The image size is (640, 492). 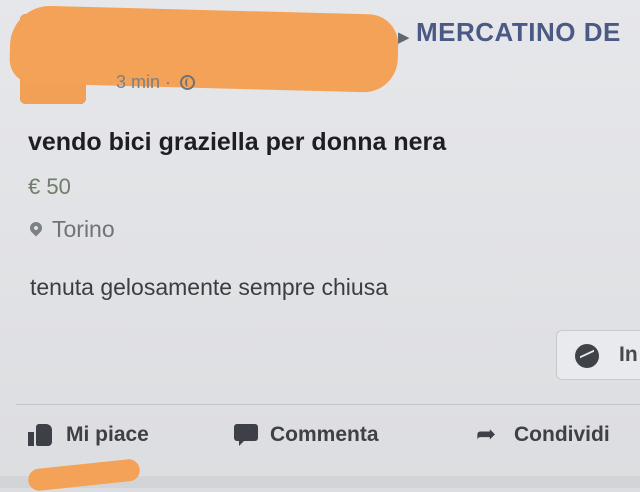 What do you see at coordinates (36, 228) in the screenshot?
I see `location-pin-icon` at bounding box center [36, 228].